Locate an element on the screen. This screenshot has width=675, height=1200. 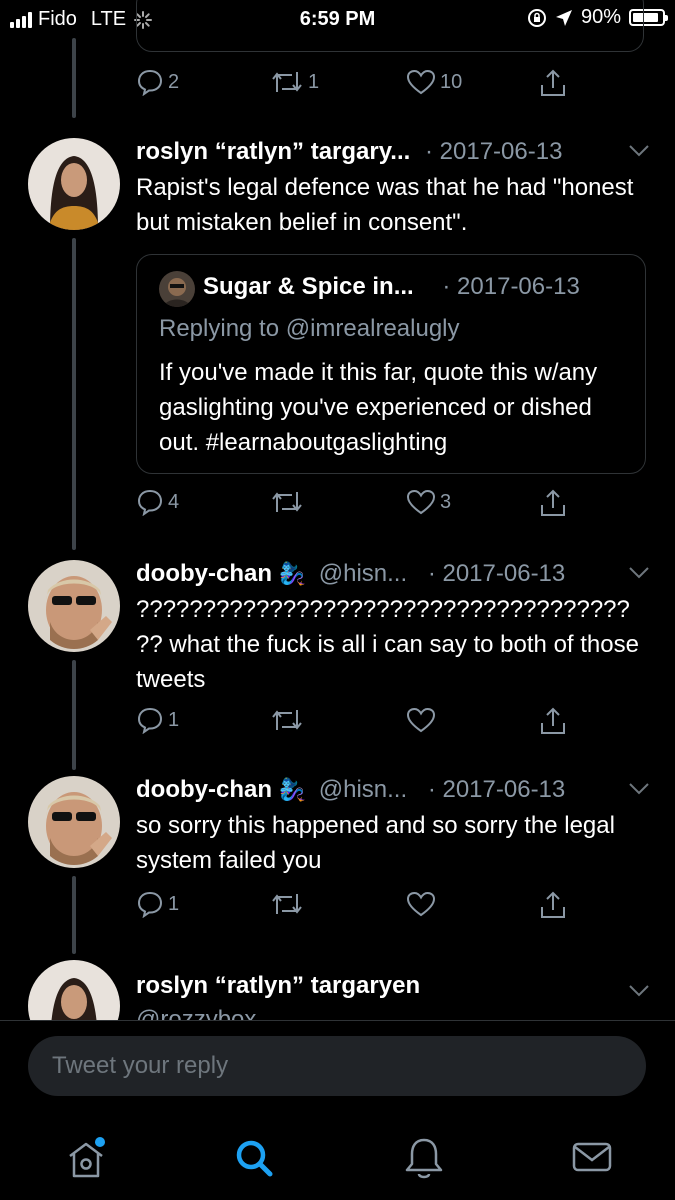
quote-avatar is located at coordinates (177, 289).